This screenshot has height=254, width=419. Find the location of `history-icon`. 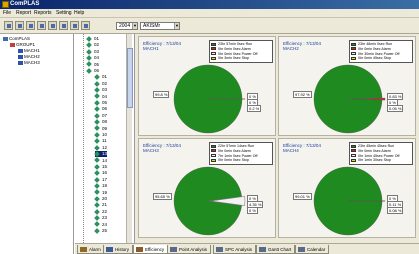

history-icon is located at coordinates (109, 249).